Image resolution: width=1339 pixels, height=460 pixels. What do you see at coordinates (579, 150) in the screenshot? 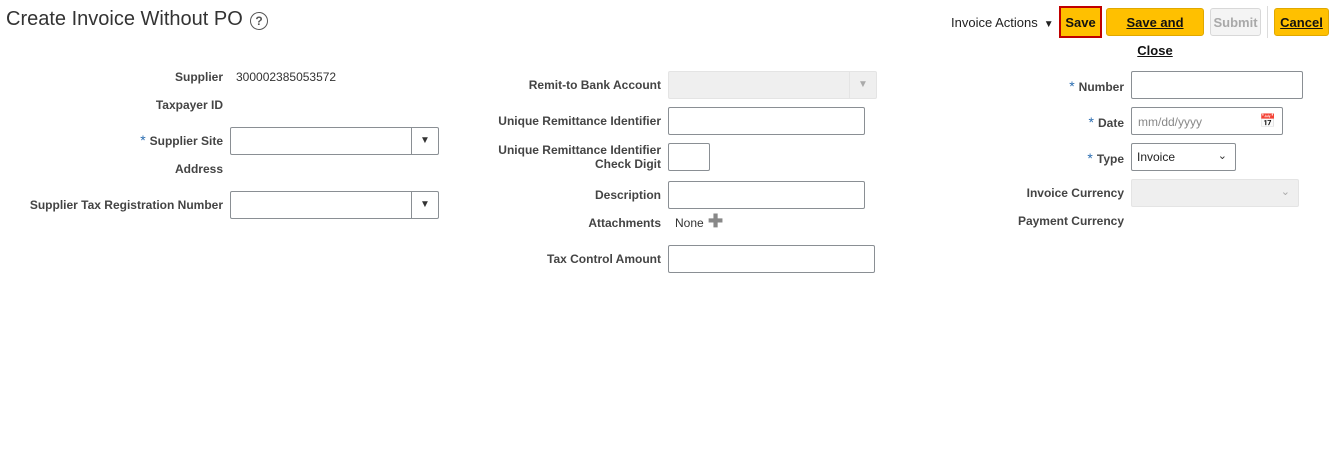
I see `uri-check-digit-label-line1: Unique Remittance Identifier` at bounding box center [579, 150].